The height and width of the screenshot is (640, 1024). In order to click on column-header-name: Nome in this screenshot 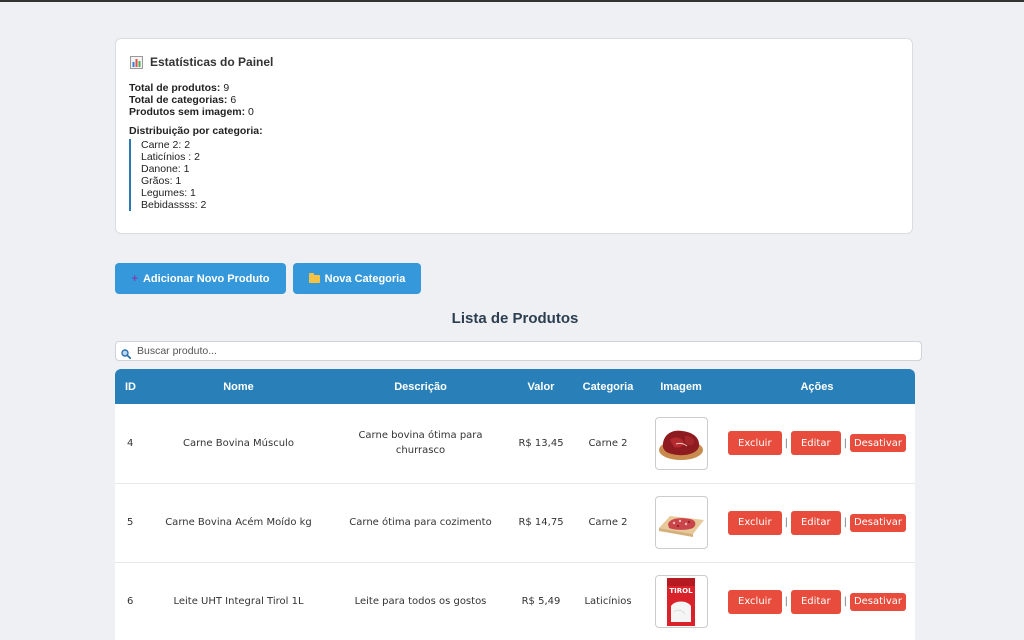, I will do `click(238, 386)`.